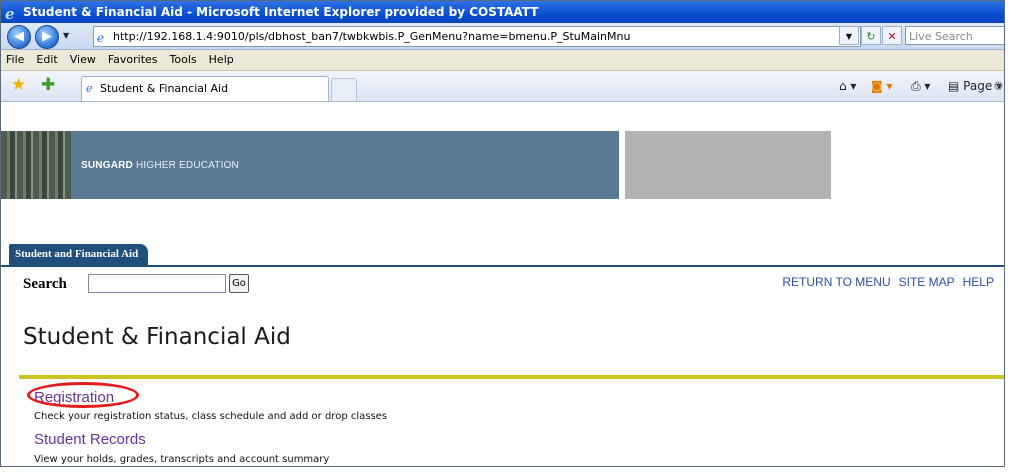 The width and height of the screenshot is (1021, 472). What do you see at coordinates (927, 282) in the screenshot?
I see `site-map-link: SITE MAP` at bounding box center [927, 282].